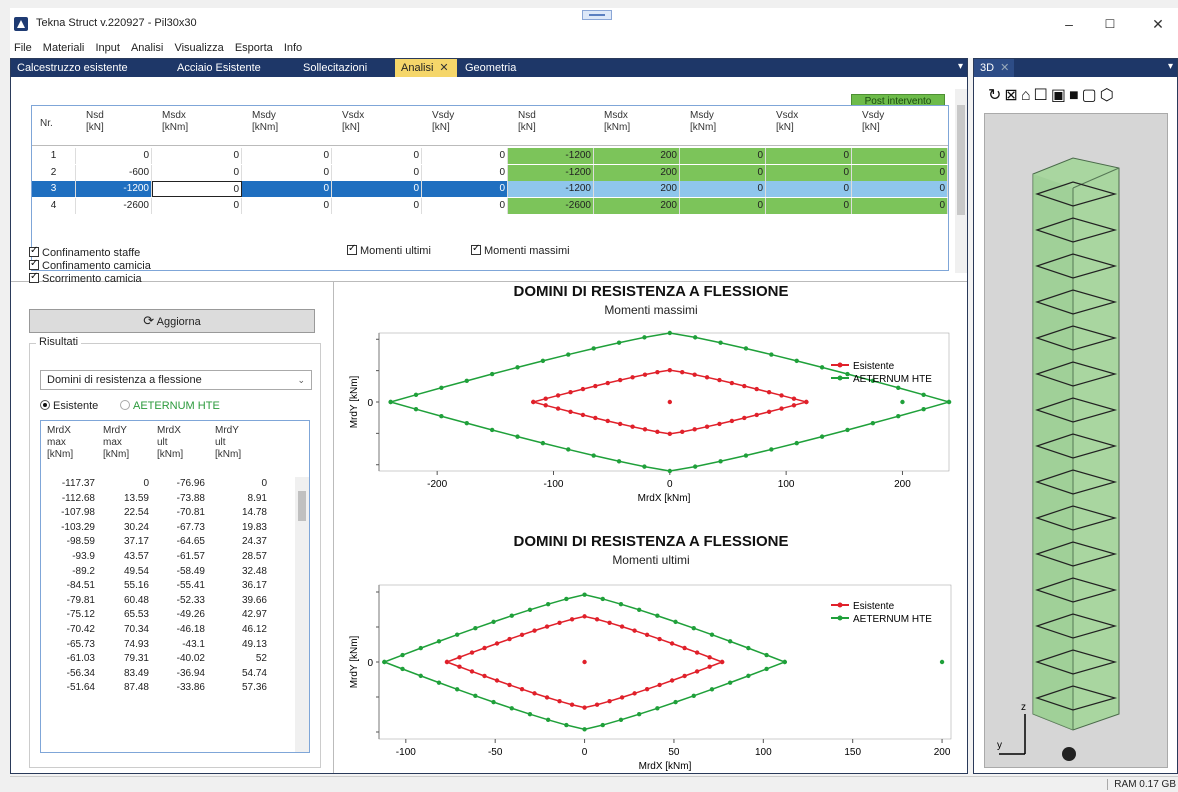 The image size is (1178, 792). What do you see at coordinates (597, 15) in the screenshot?
I see `restore-layout-icon` at bounding box center [597, 15].